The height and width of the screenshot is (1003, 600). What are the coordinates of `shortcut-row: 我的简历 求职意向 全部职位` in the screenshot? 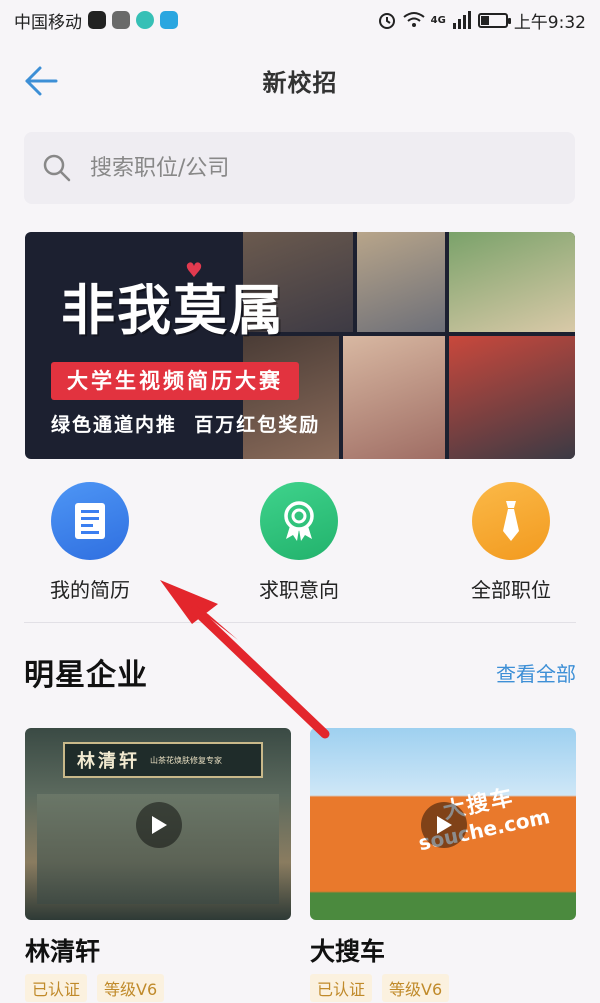 It's located at (300, 547).